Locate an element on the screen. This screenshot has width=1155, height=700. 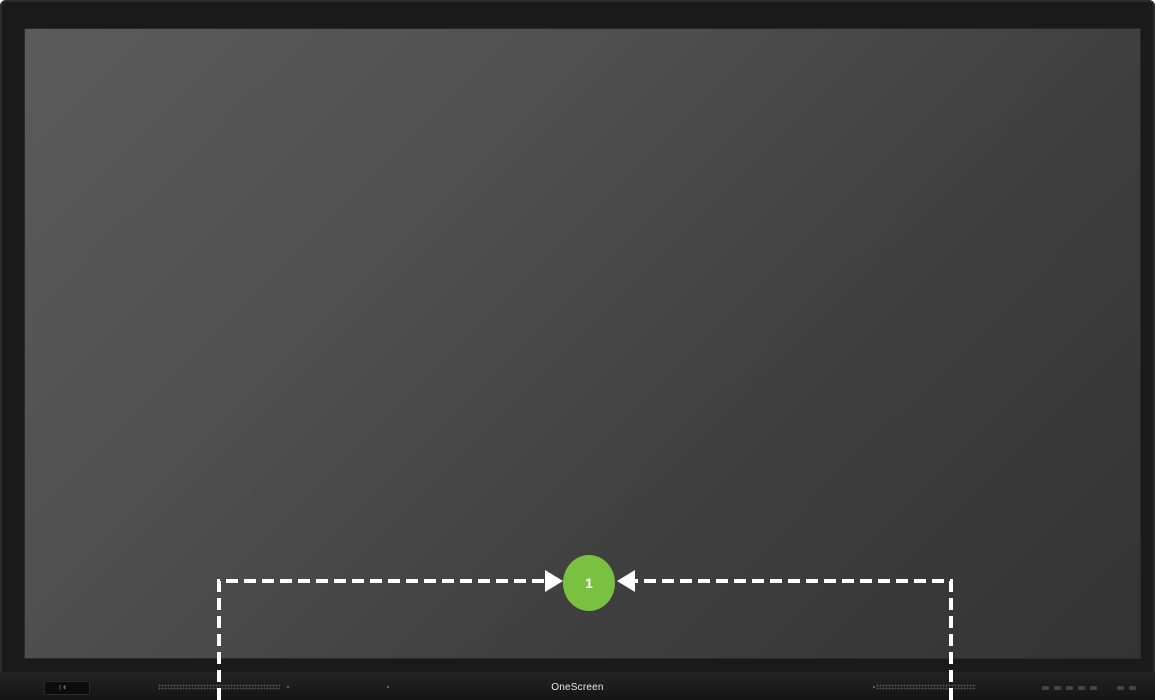
left-pointing-arrowhead is located at coordinates (626, 581).